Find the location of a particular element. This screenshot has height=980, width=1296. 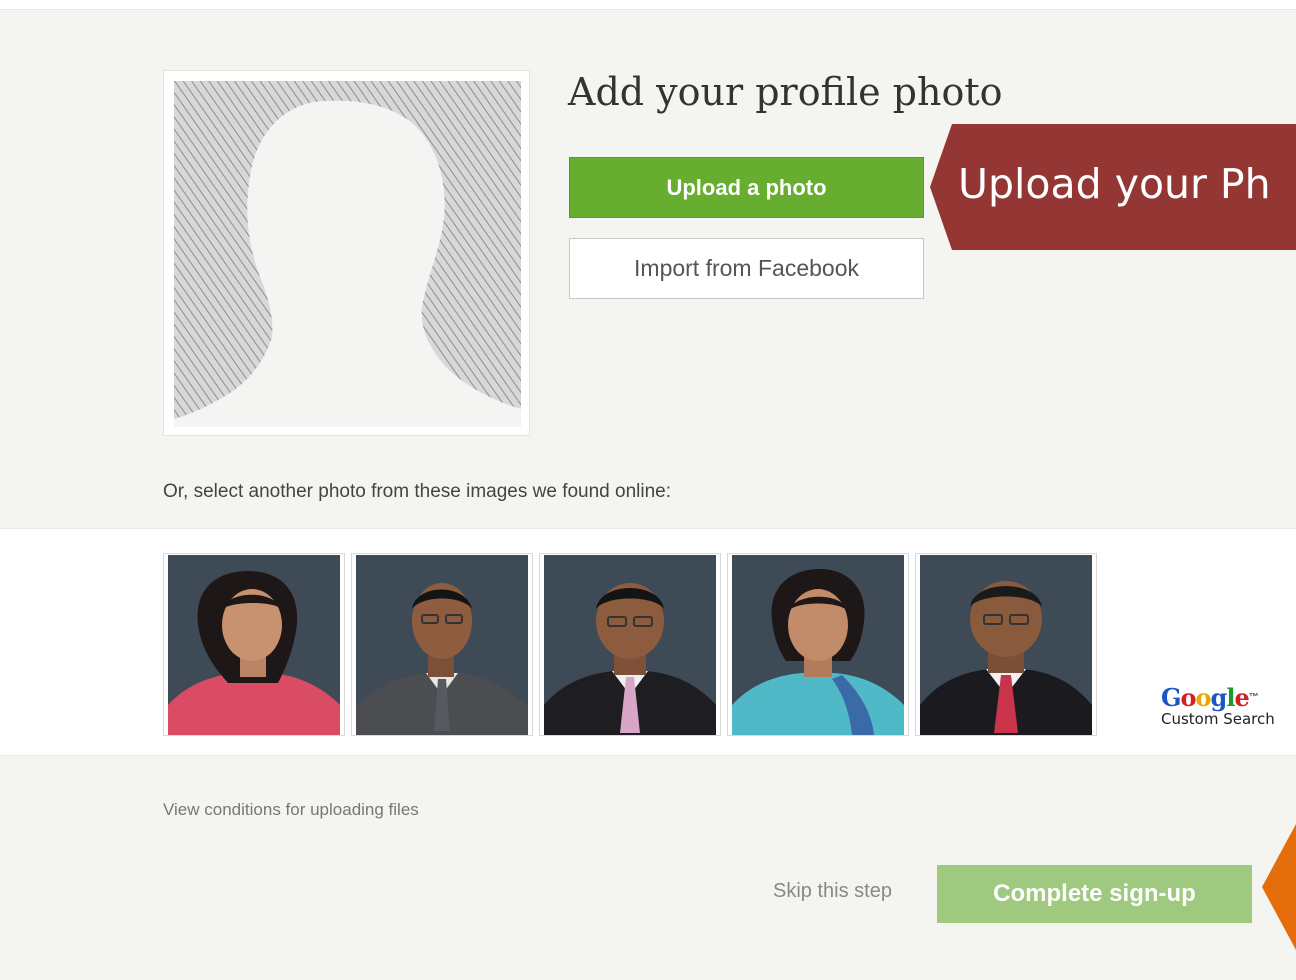

skip-step-link: Skip this step is located at coordinates (832, 891).